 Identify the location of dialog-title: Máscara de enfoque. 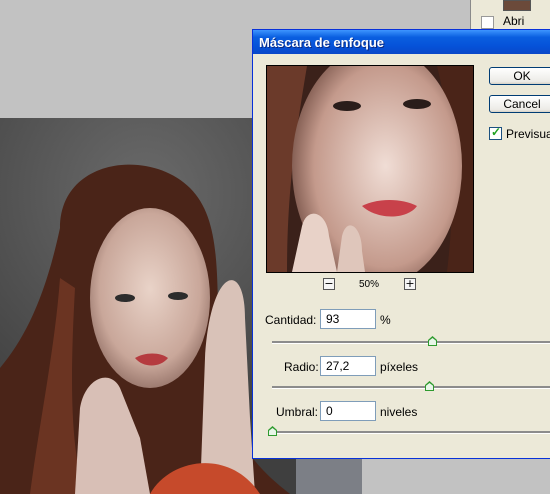
(321, 42).